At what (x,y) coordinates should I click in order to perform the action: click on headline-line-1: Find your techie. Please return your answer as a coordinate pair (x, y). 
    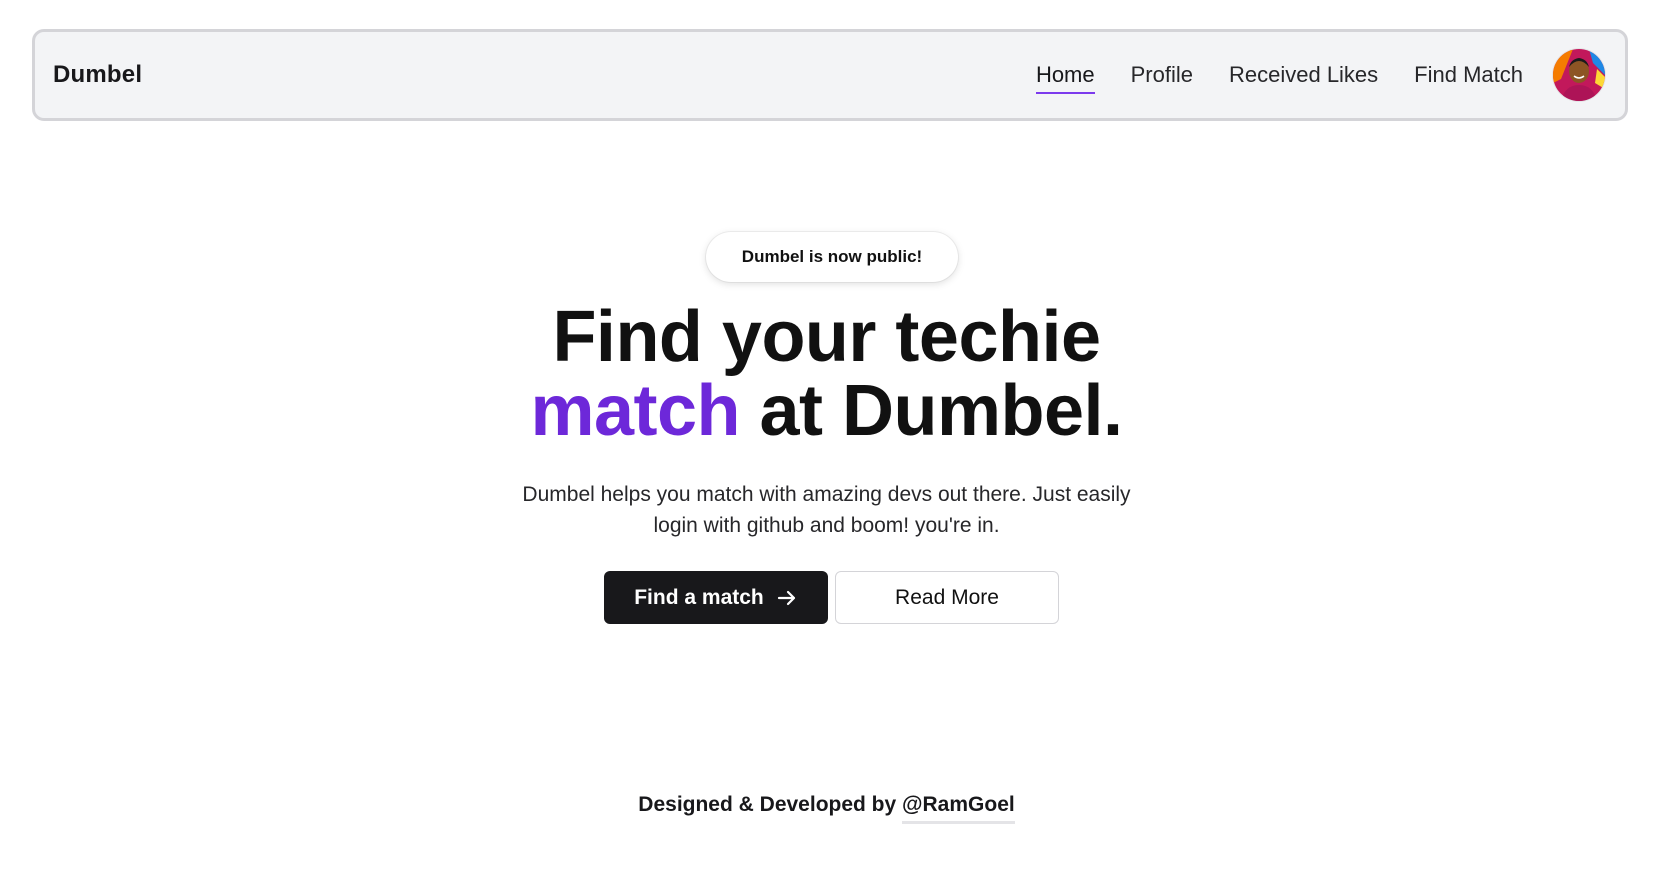
    Looking at the image, I should click on (826, 337).